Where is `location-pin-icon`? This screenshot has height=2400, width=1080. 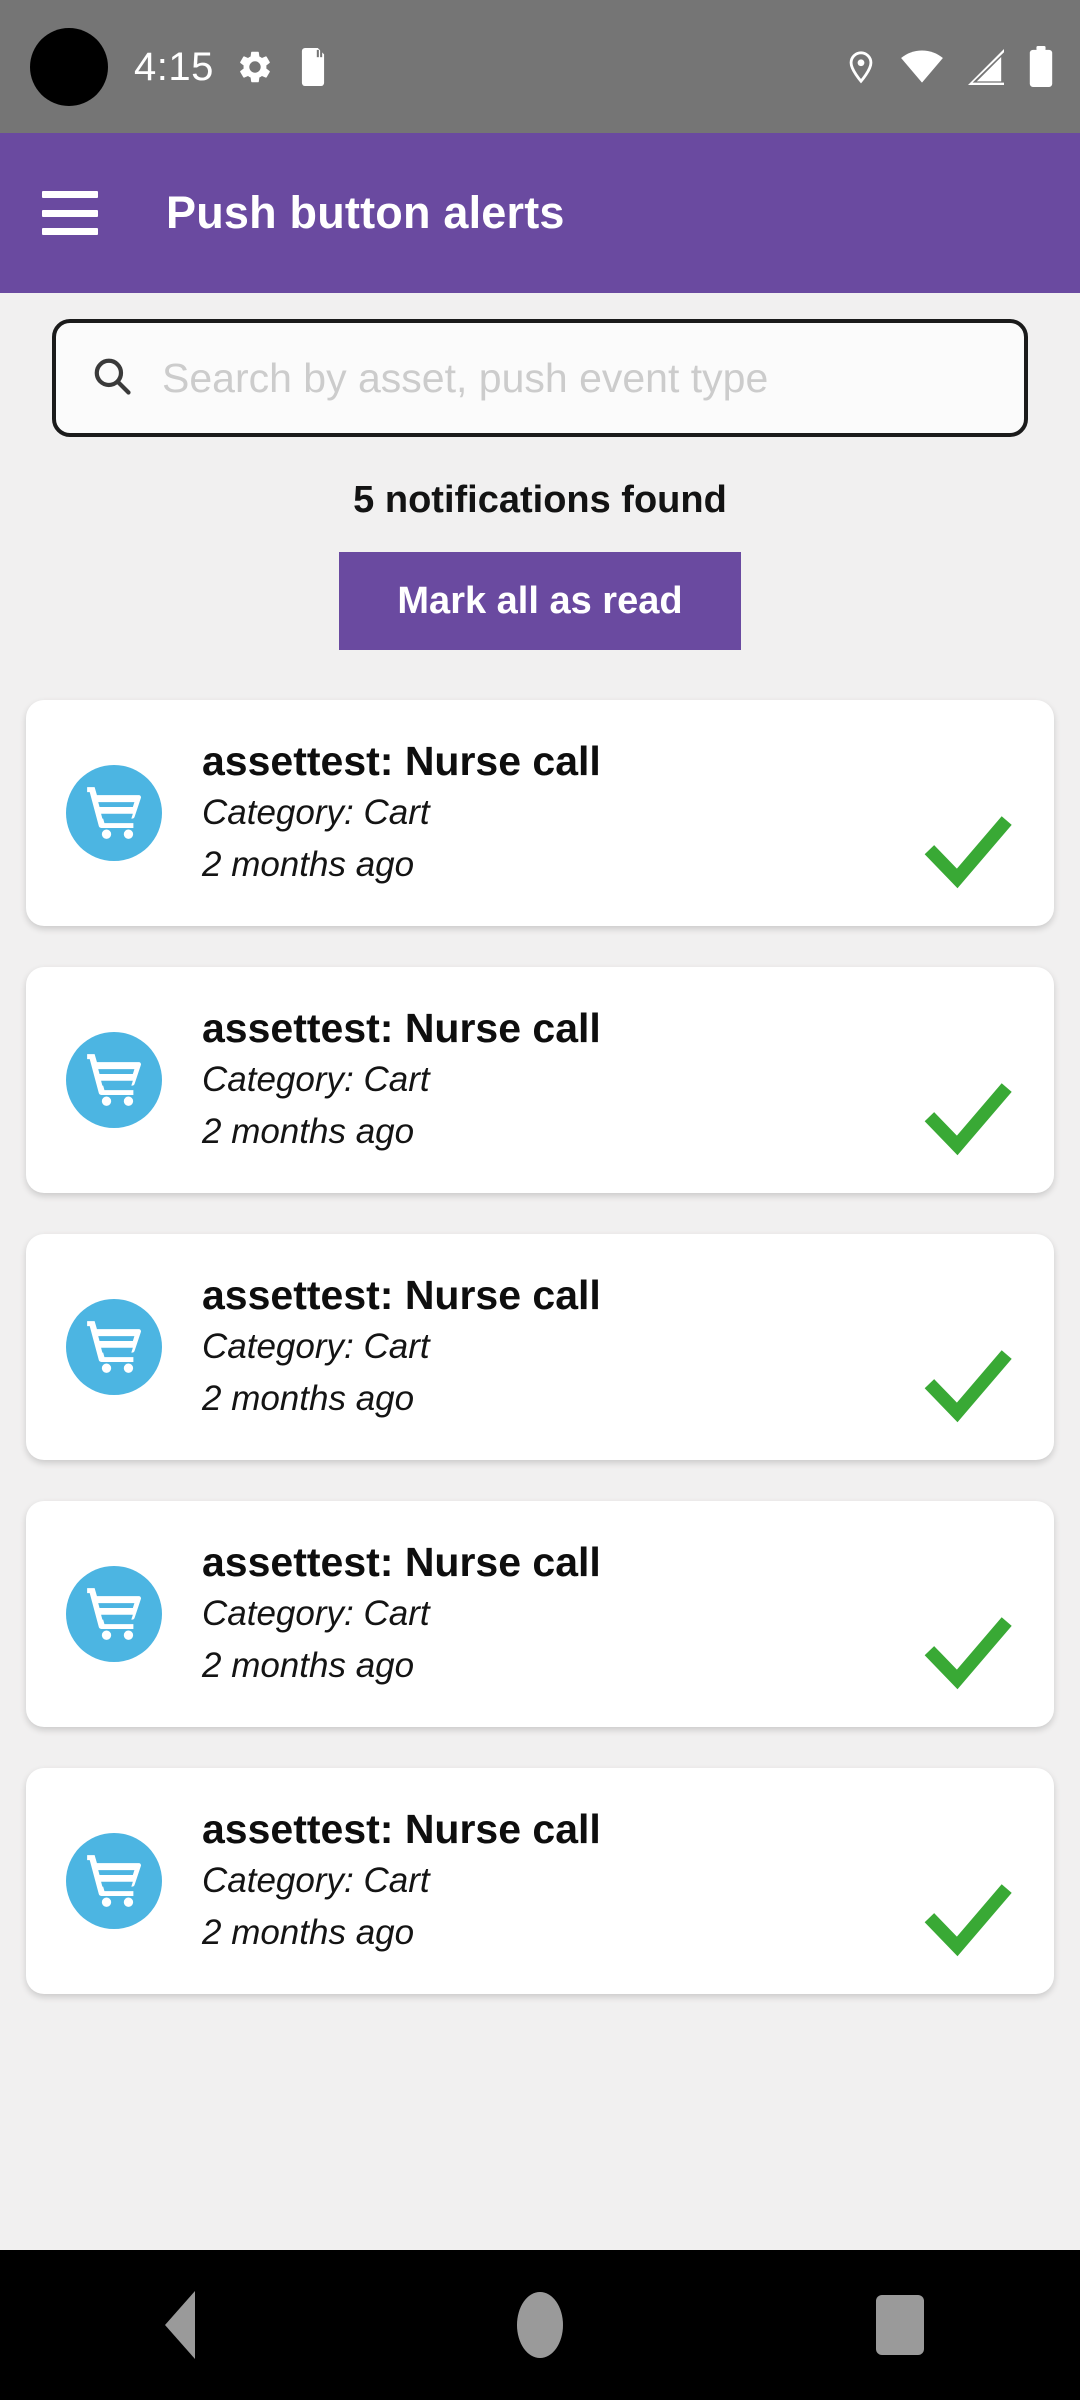
location-pin-icon is located at coordinates (861, 67).